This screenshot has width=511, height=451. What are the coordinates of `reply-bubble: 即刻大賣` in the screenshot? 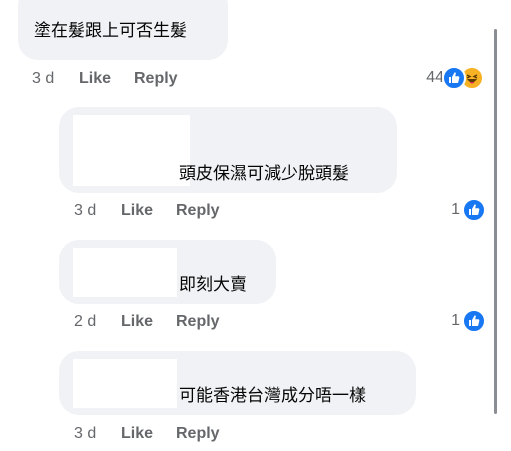 It's located at (167, 272).